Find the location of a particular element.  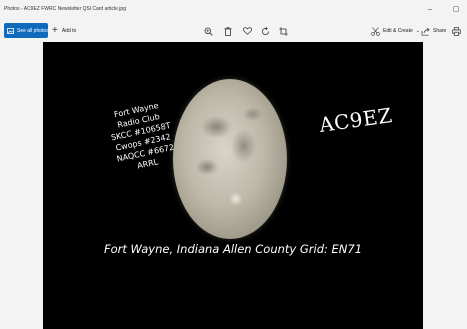

minimize-button: – is located at coordinates (430, 10).